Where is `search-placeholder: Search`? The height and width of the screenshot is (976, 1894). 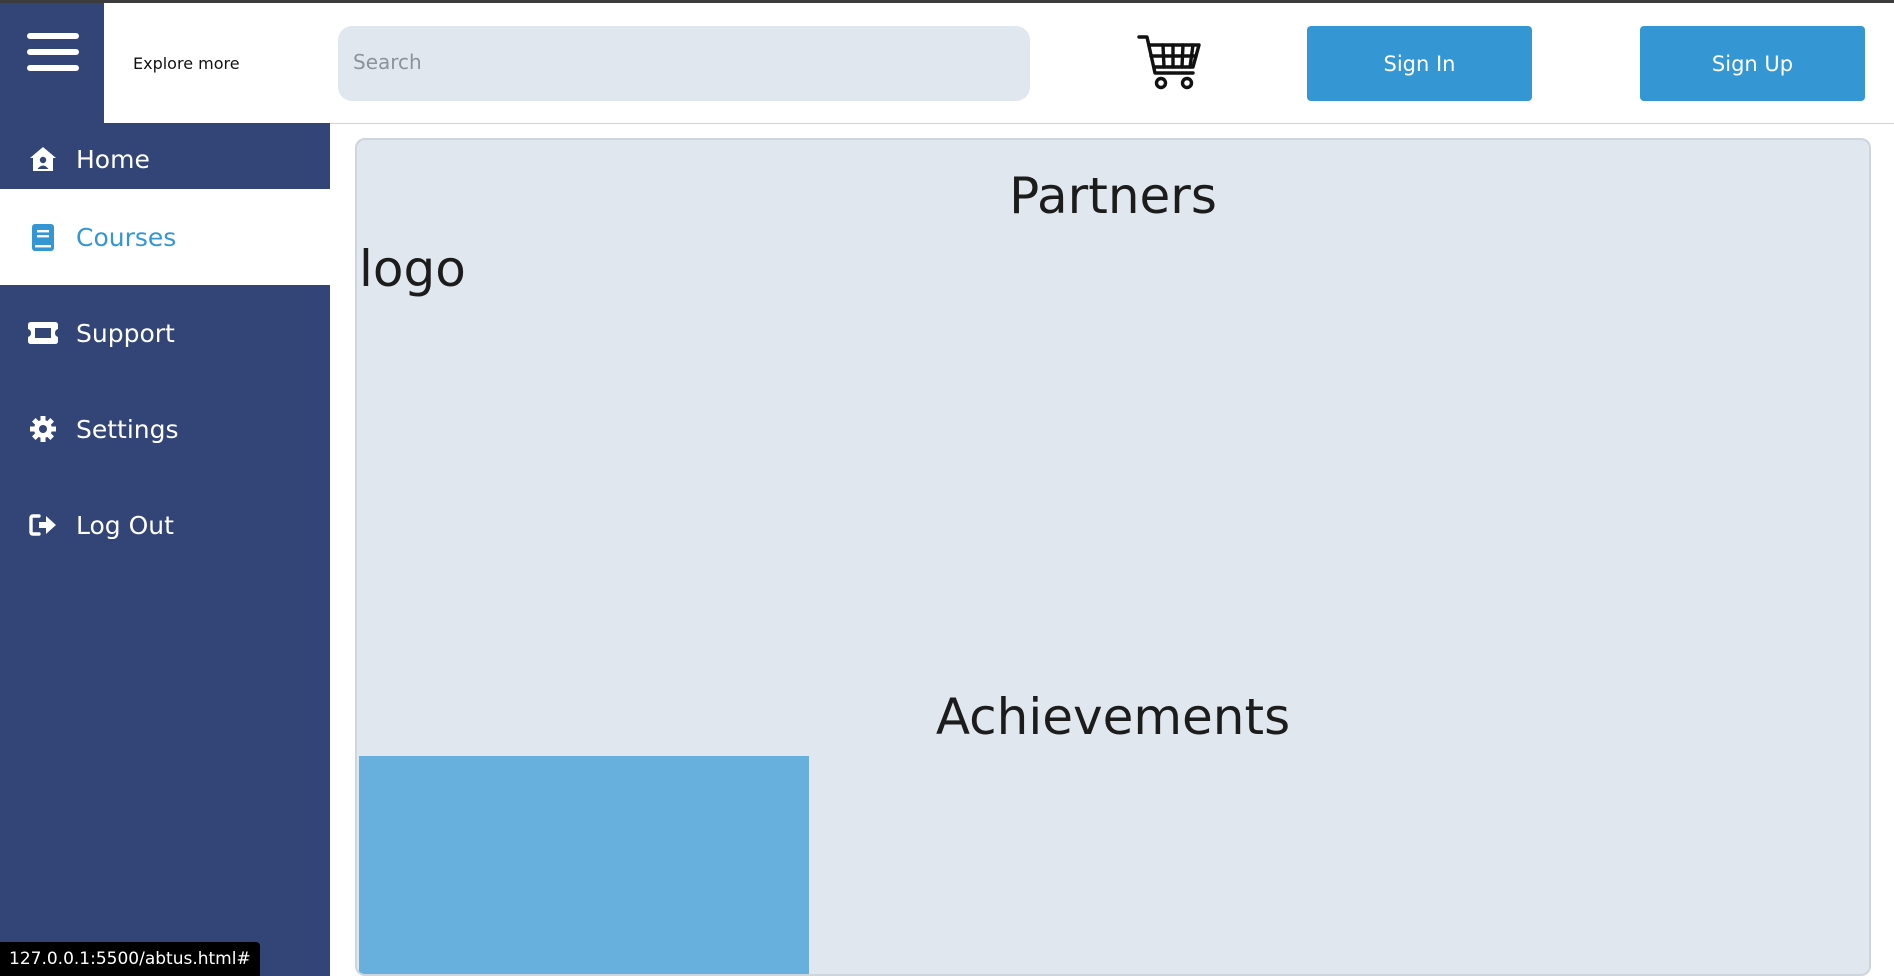
search-placeholder: Search is located at coordinates (387, 62).